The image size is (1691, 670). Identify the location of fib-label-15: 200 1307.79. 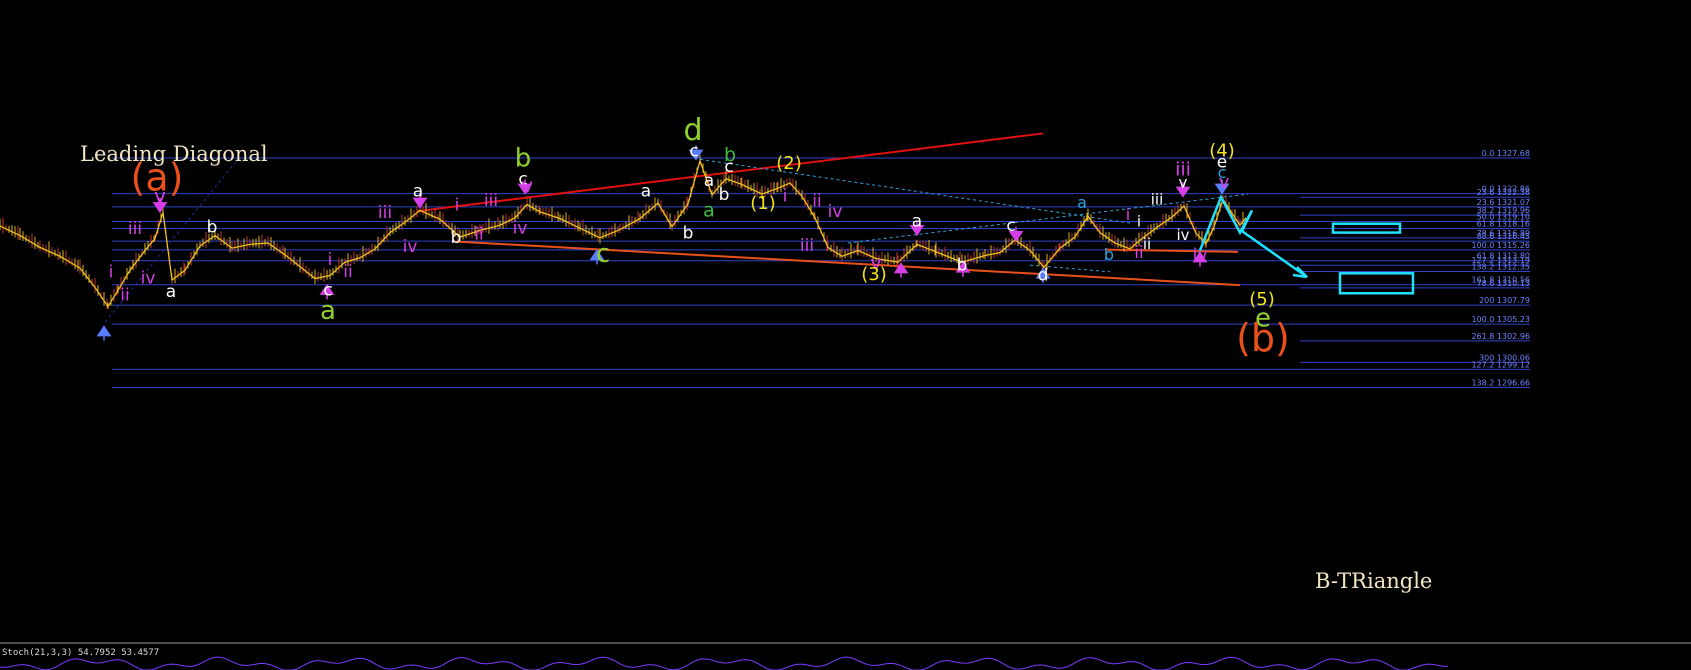
(1504, 300).